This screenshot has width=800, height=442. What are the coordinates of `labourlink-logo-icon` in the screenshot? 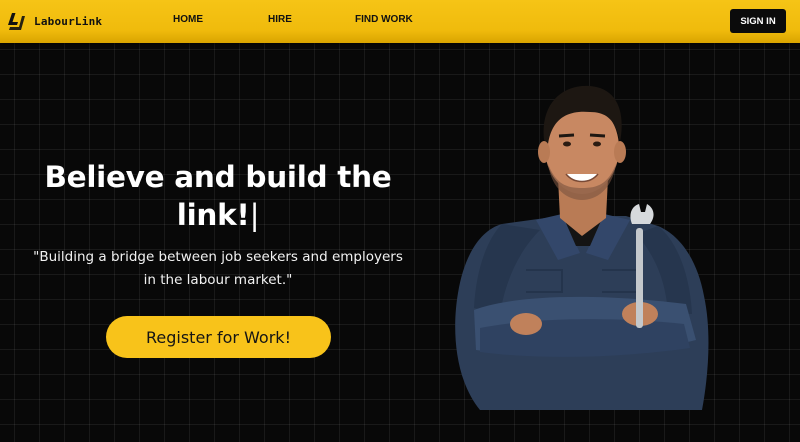 It's located at (16, 21).